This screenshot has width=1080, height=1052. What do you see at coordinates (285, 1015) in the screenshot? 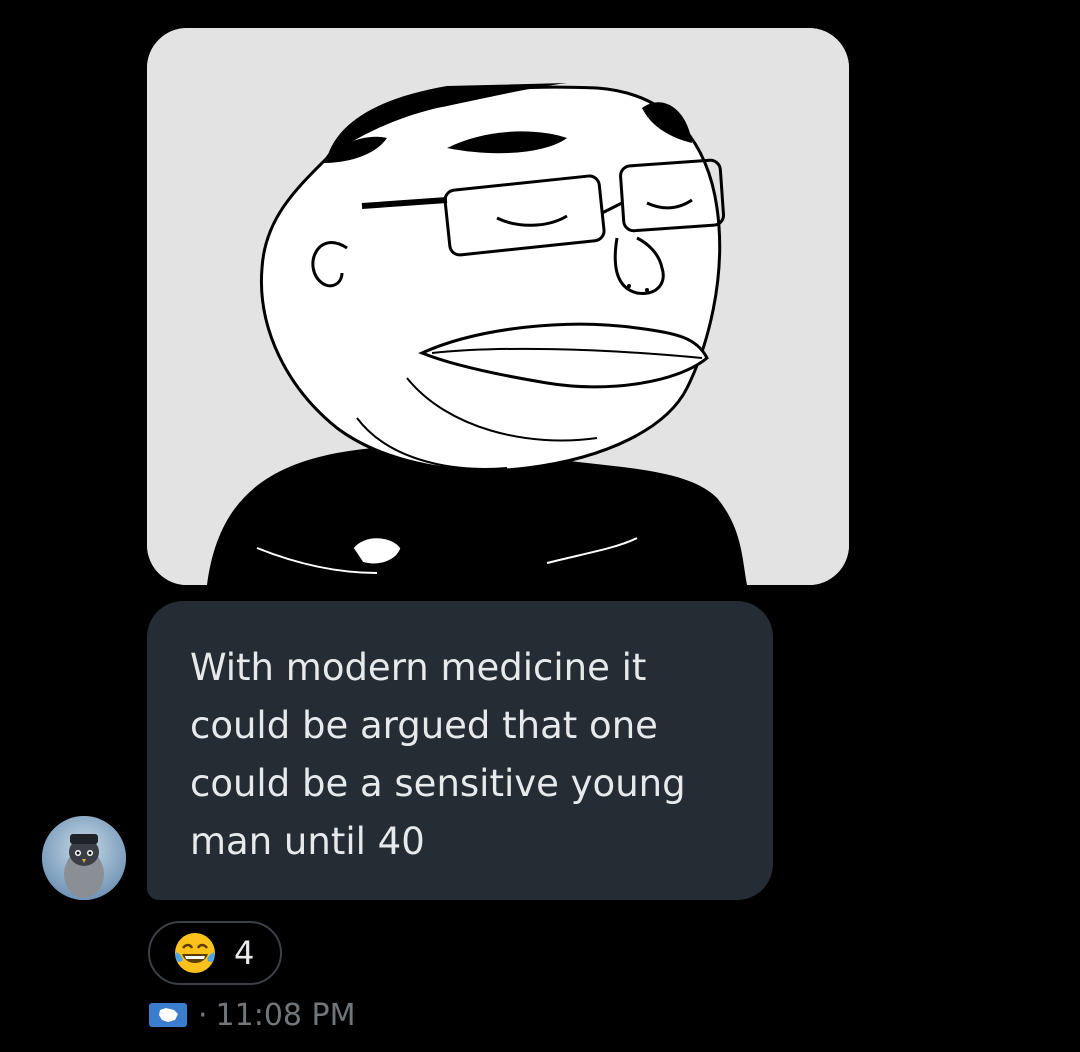
I see `message-timestamp: 11:08 PM` at bounding box center [285, 1015].